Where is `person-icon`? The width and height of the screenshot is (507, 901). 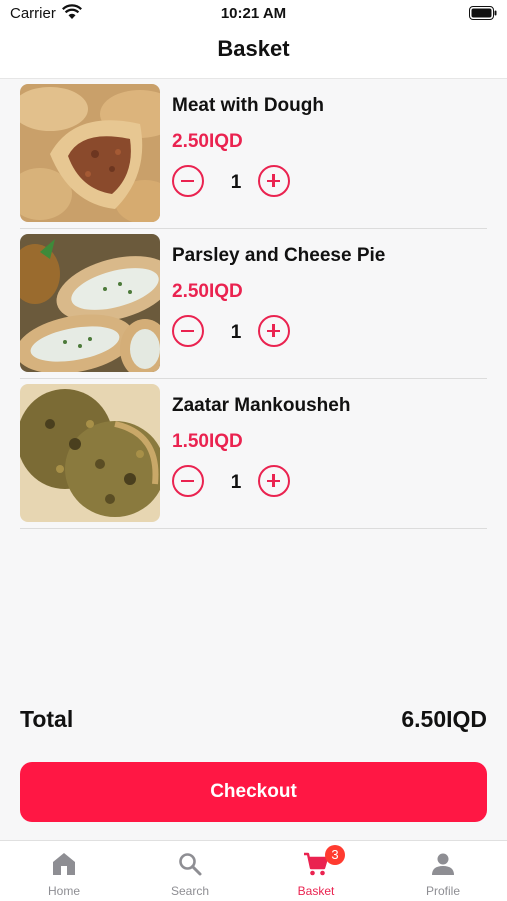 person-icon is located at coordinates (443, 864).